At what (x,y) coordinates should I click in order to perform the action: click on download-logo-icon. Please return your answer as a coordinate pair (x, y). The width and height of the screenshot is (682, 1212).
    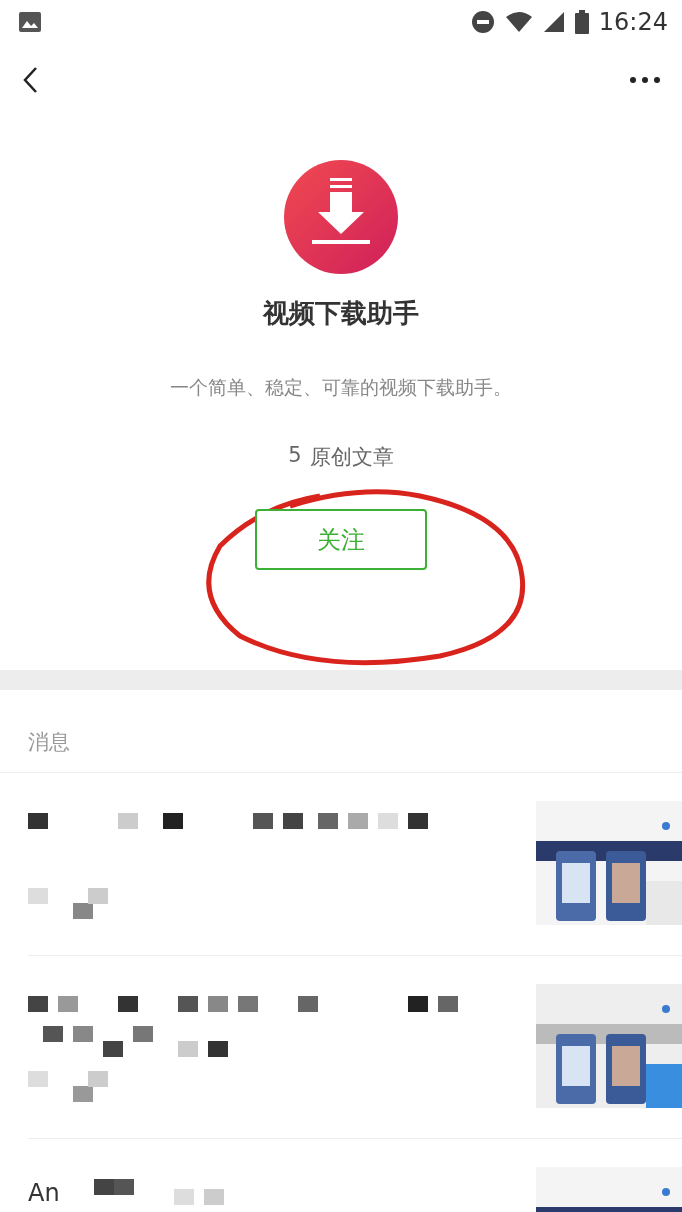
    Looking at the image, I should click on (341, 217).